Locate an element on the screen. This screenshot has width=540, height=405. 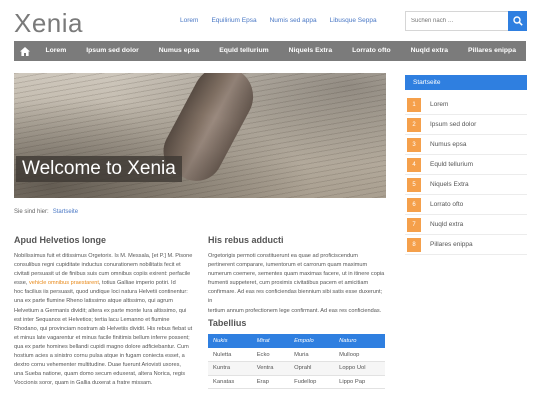
table-cell: Oprahl is located at coordinates (312, 368).